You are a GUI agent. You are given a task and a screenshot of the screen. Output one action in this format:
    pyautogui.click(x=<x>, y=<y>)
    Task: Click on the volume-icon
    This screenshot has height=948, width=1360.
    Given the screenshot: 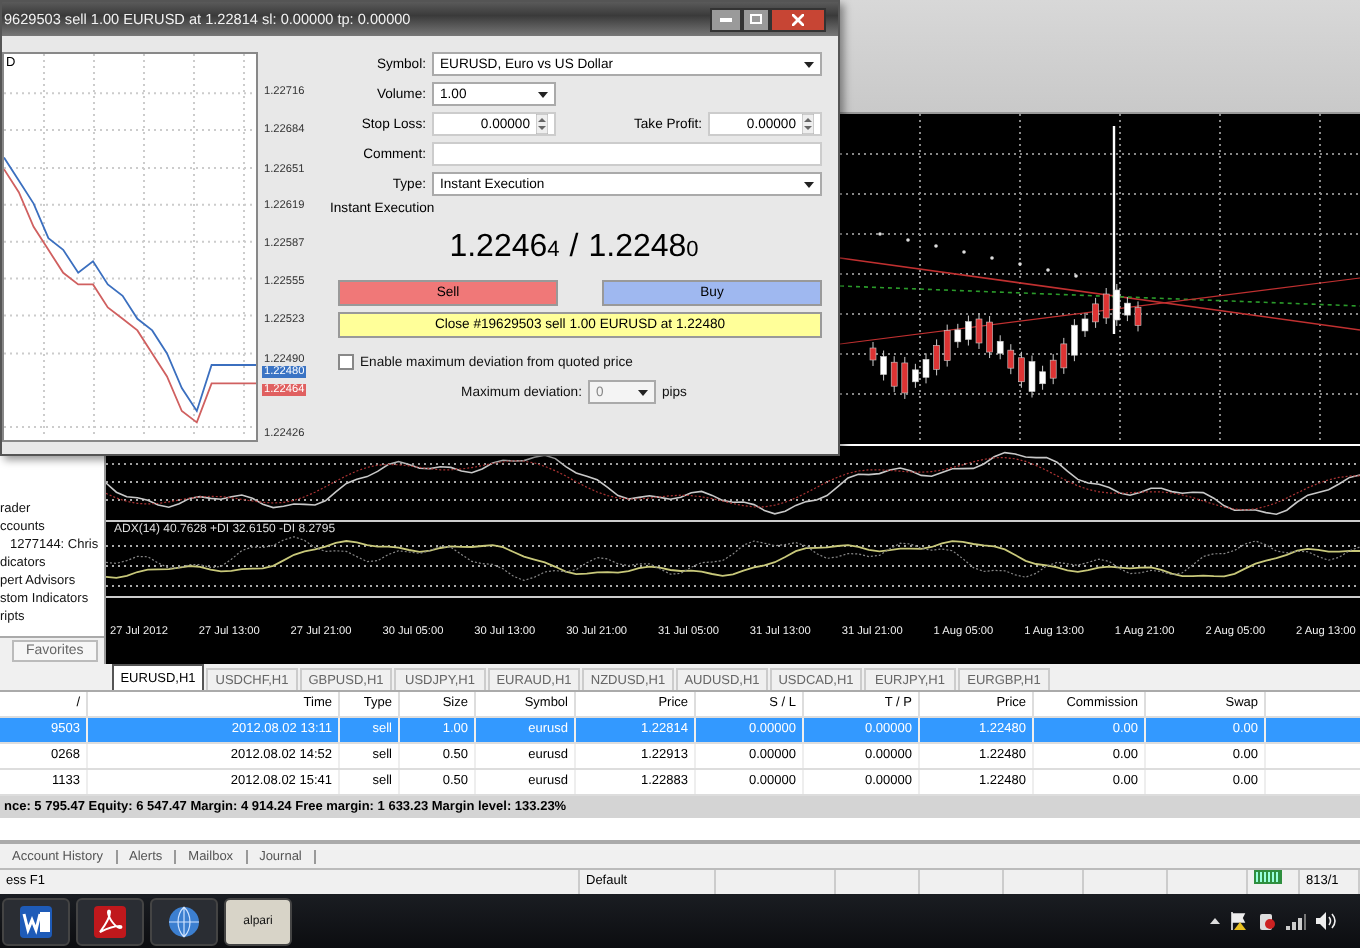 What is the action you would take?
    pyautogui.click(x=1326, y=921)
    